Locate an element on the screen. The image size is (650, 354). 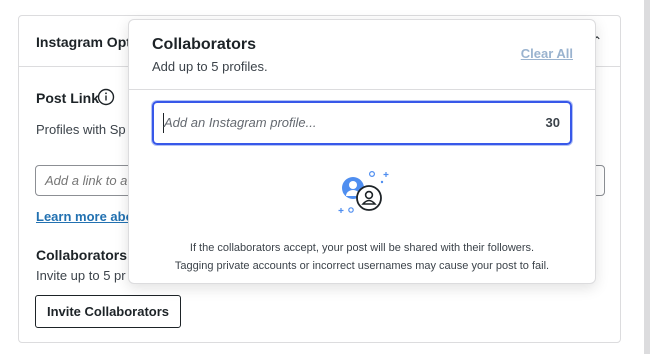
popover-subtitle: Add up to 5 profiles. is located at coordinates (210, 66).